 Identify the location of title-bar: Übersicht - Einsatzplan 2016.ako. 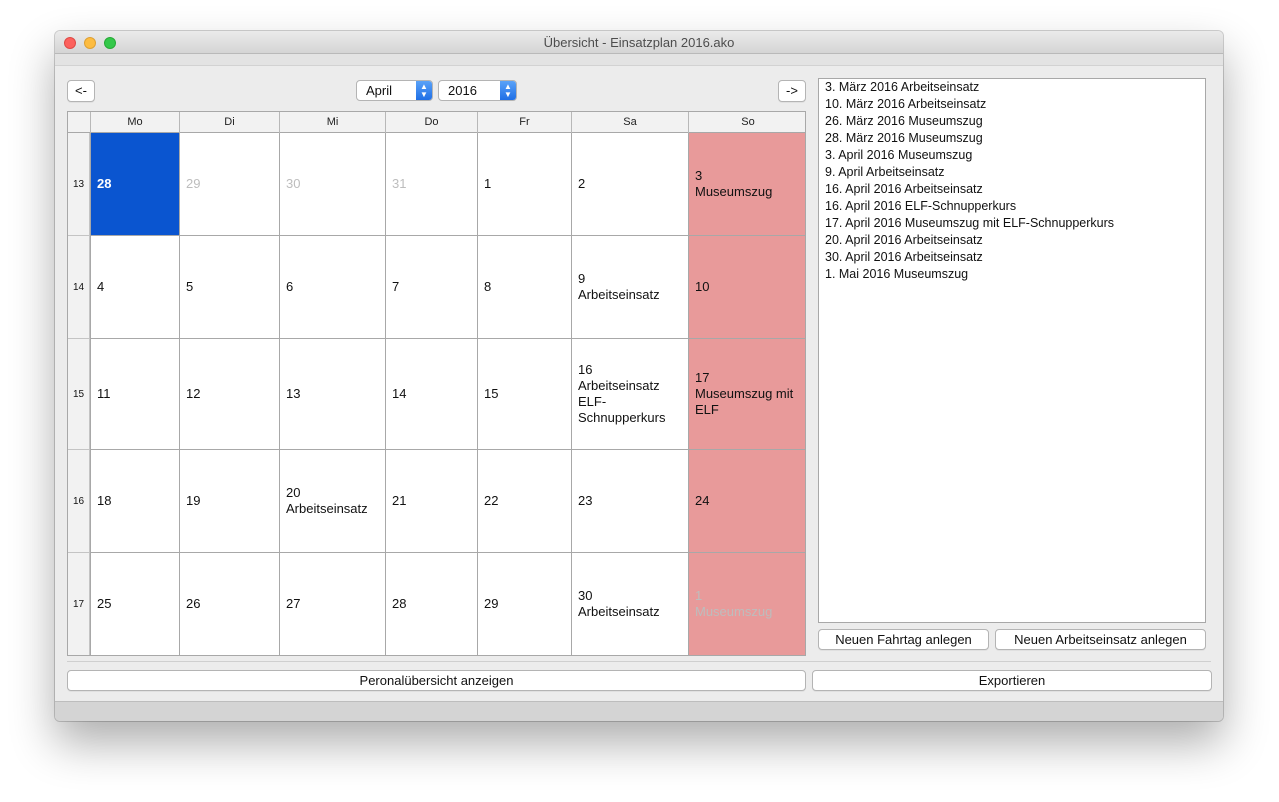
(639, 42).